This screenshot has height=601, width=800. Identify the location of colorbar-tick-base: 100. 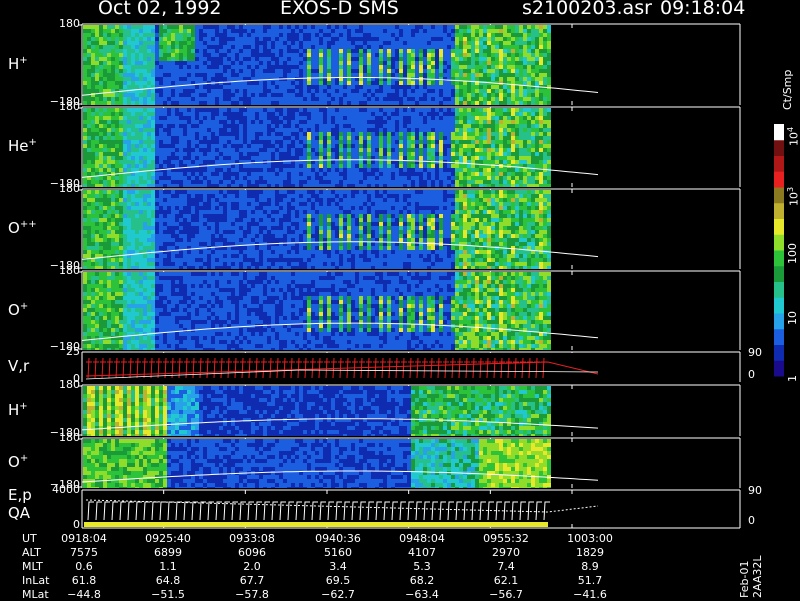
(792, 253).